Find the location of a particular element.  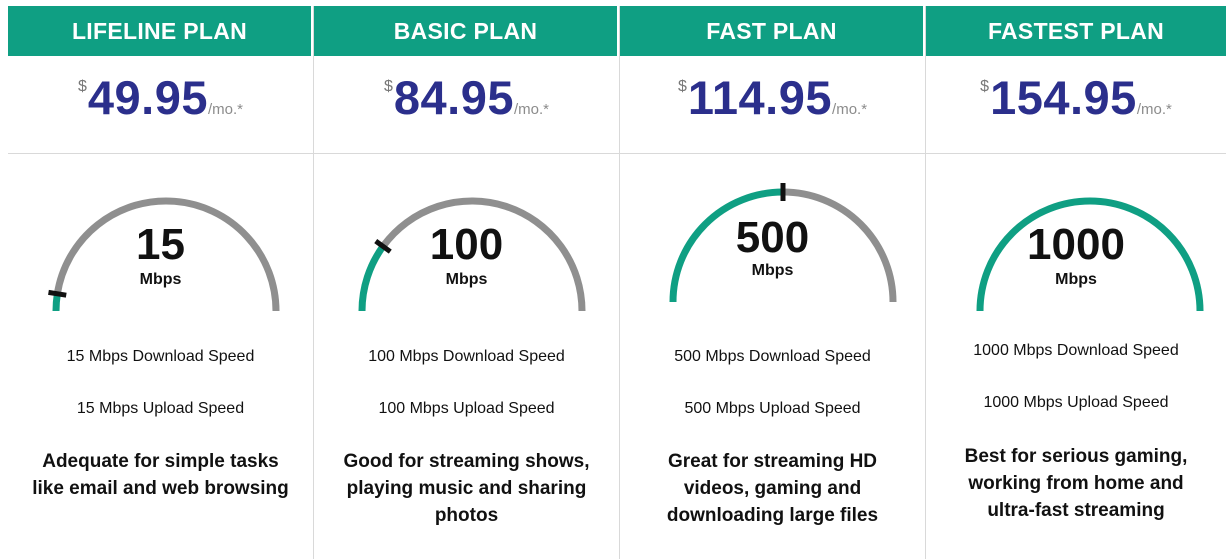

plan-header: FASTEST PLAN is located at coordinates (1076, 31).